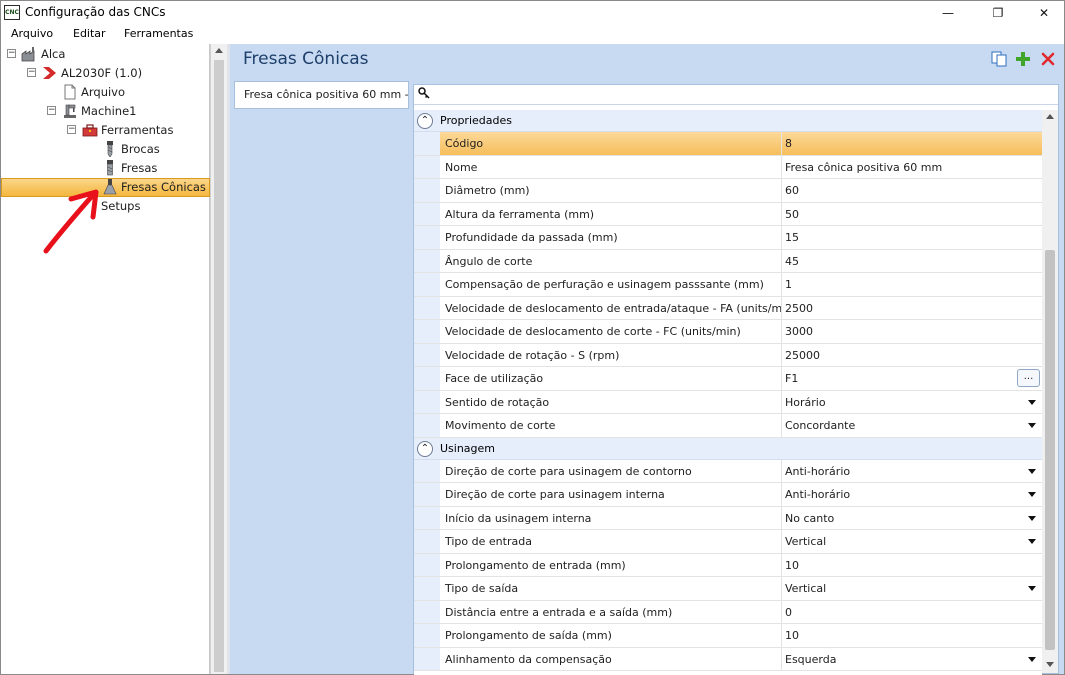  I want to click on property-value-text: Concordante, so click(820, 425).